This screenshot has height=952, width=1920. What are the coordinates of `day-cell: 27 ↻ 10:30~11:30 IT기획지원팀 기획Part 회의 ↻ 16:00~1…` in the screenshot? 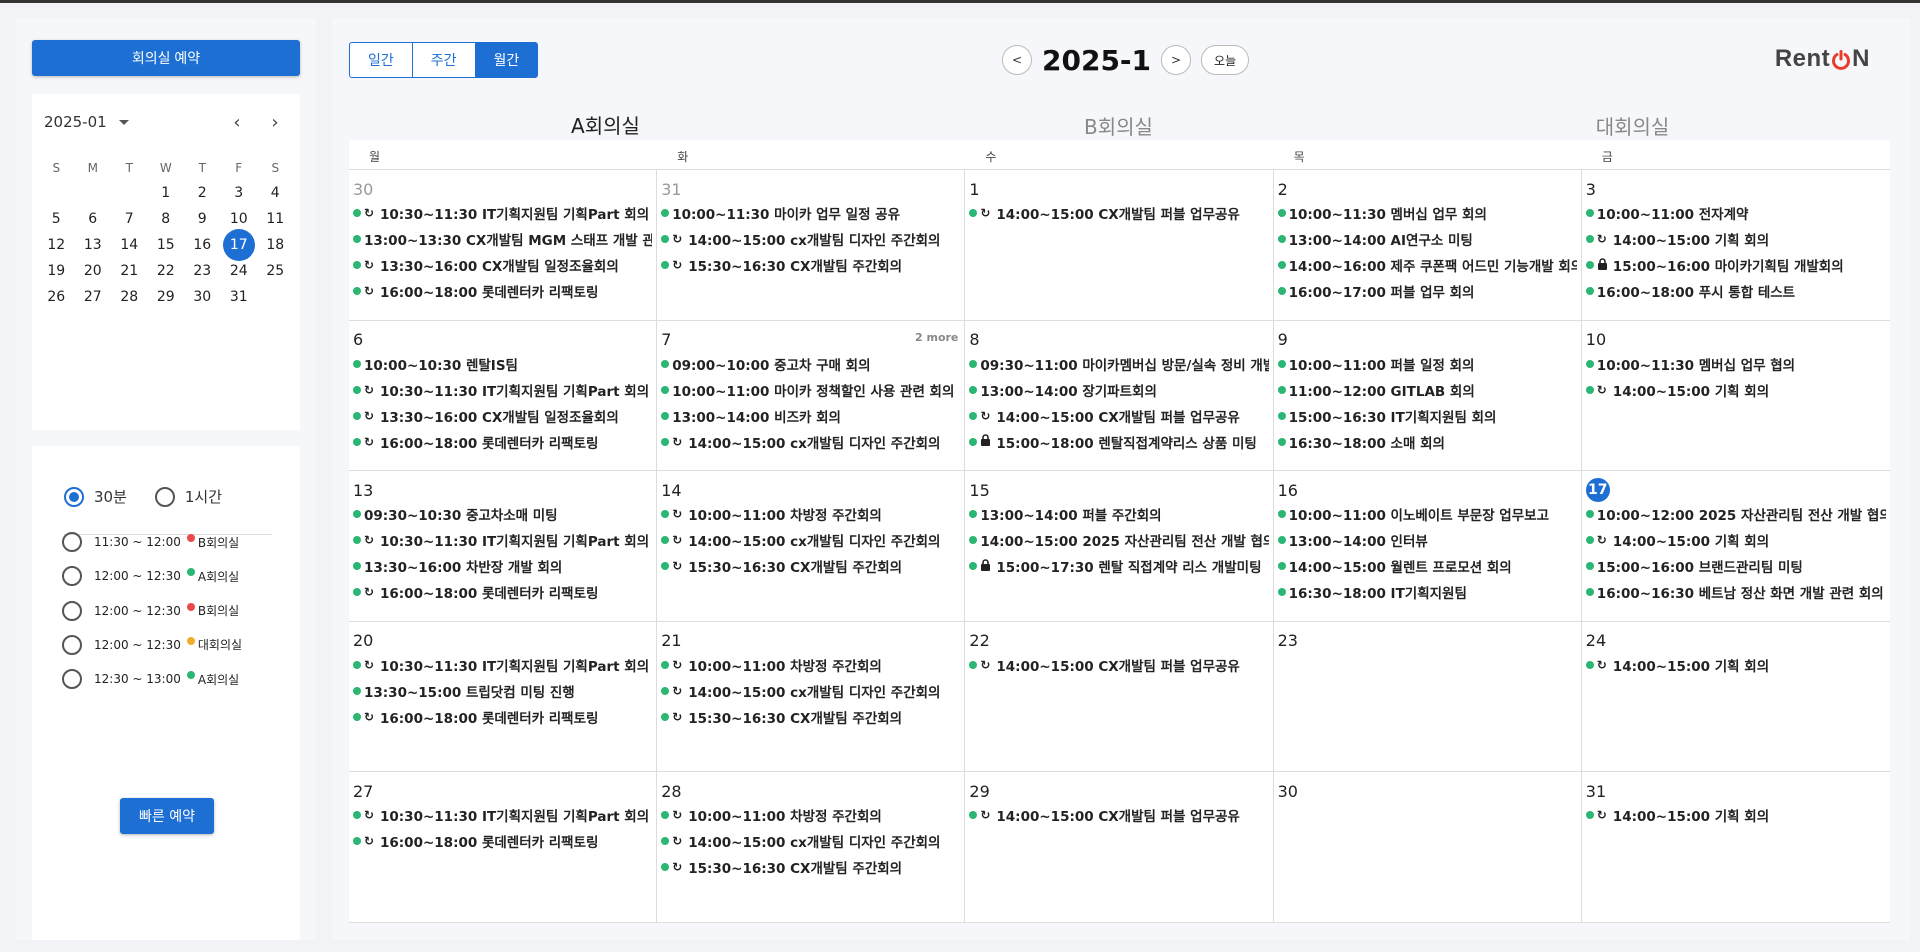 It's located at (503, 847).